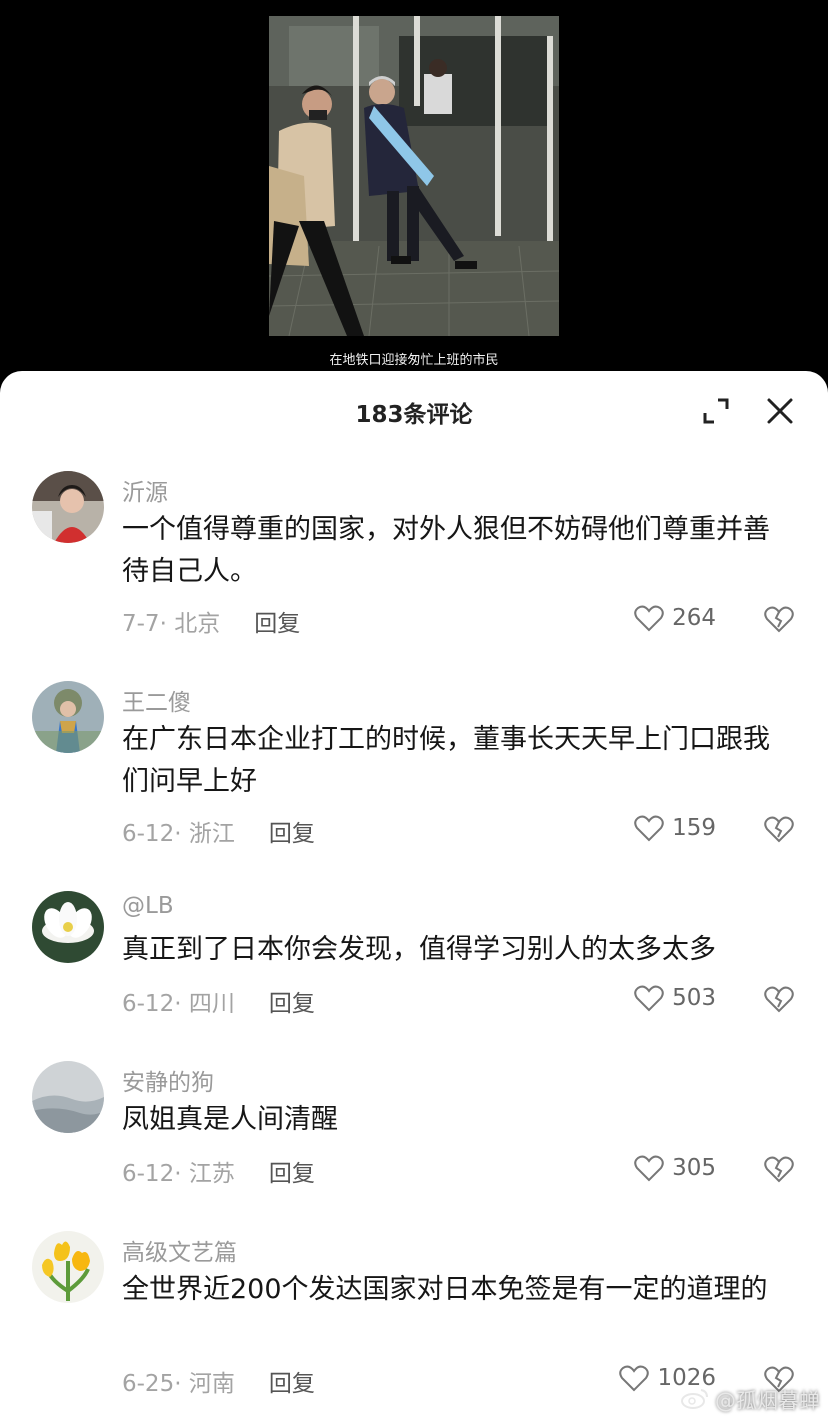 Image resolution: width=828 pixels, height=1423 pixels. Describe the element at coordinates (414, 360) in the screenshot. I see `video-caption: 在地铁口迎接匆忙上班的市民` at that location.